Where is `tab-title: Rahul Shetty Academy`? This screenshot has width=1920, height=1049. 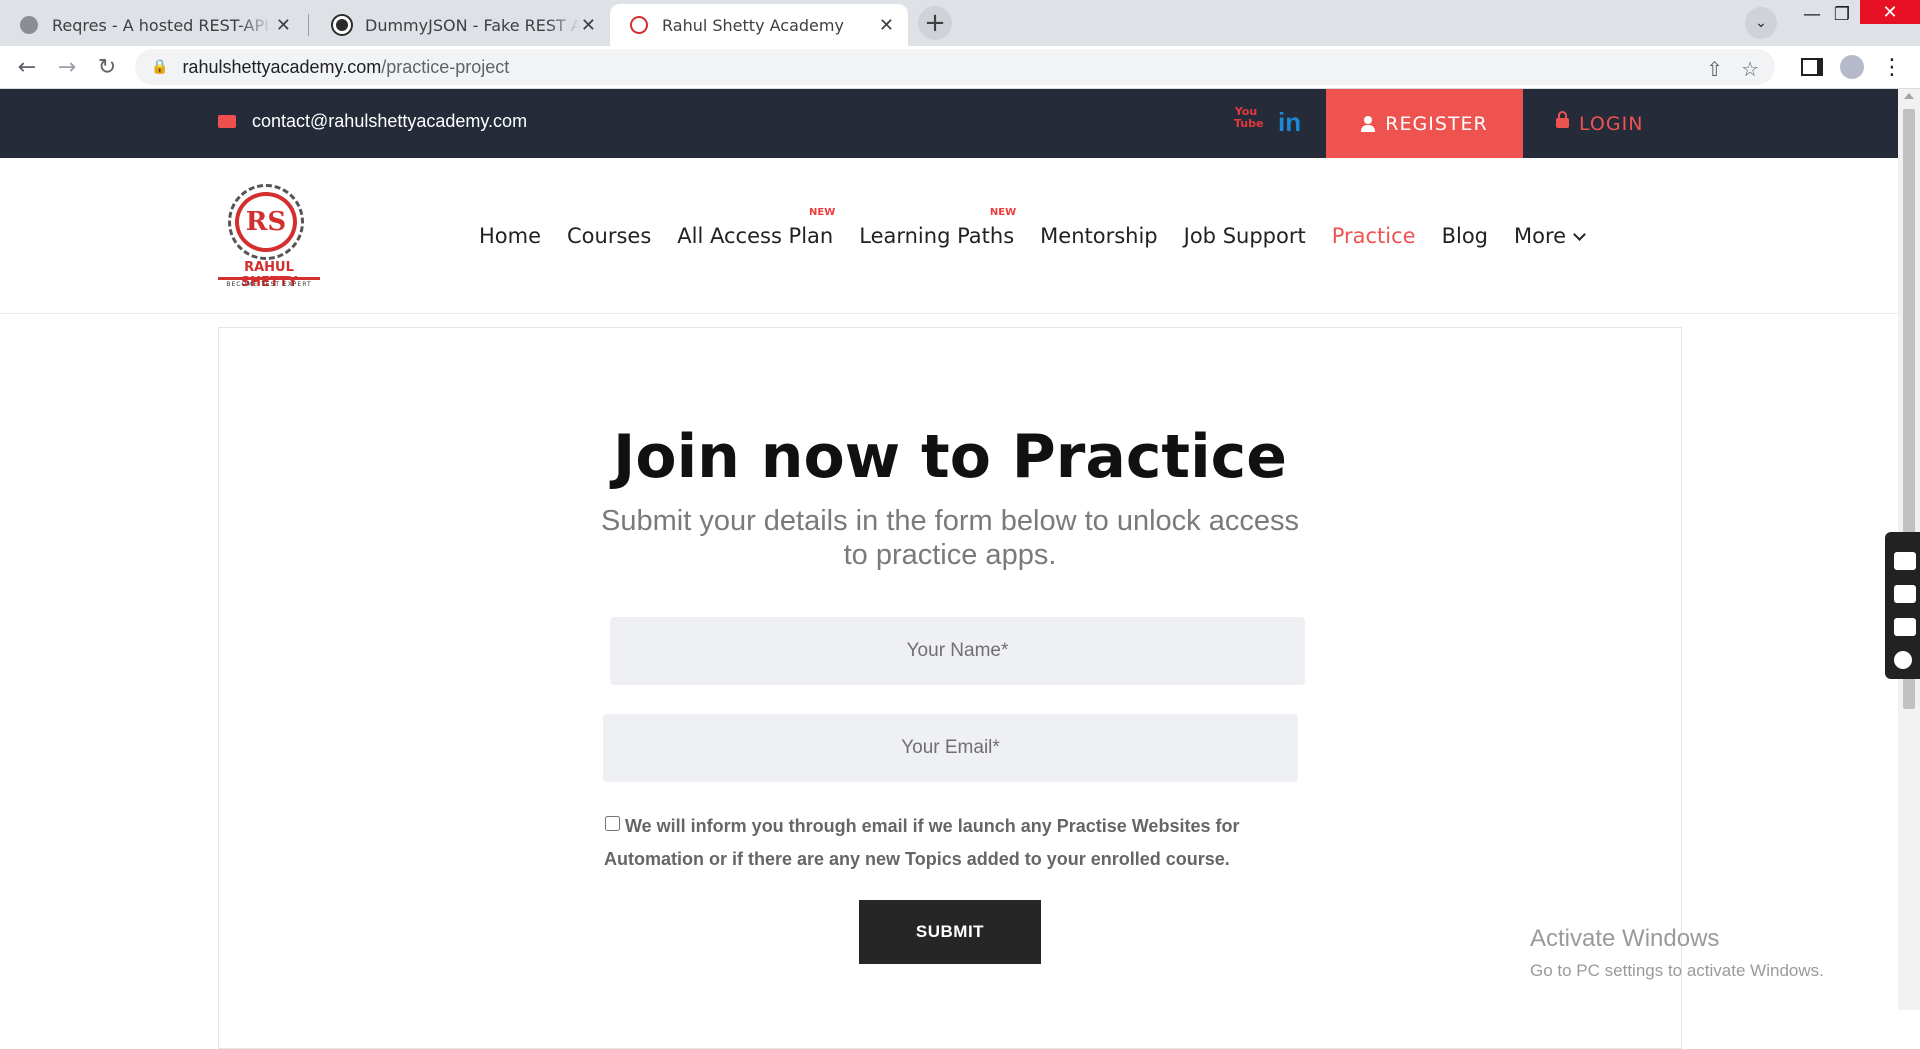
tab-title: Rahul Shetty Academy is located at coordinates (753, 25).